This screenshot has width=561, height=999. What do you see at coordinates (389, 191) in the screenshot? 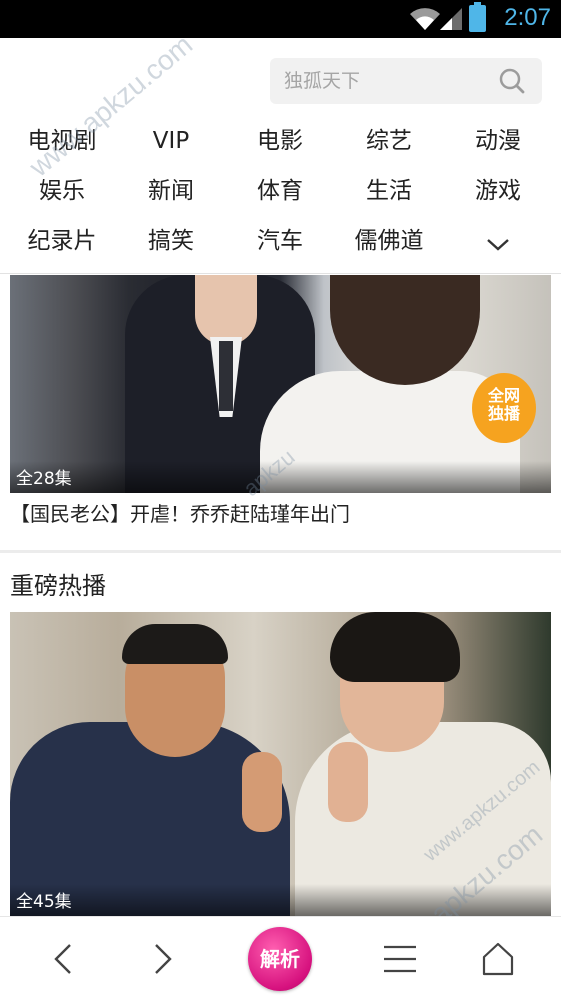
I see `nav-item-life: 生活` at bounding box center [389, 191].